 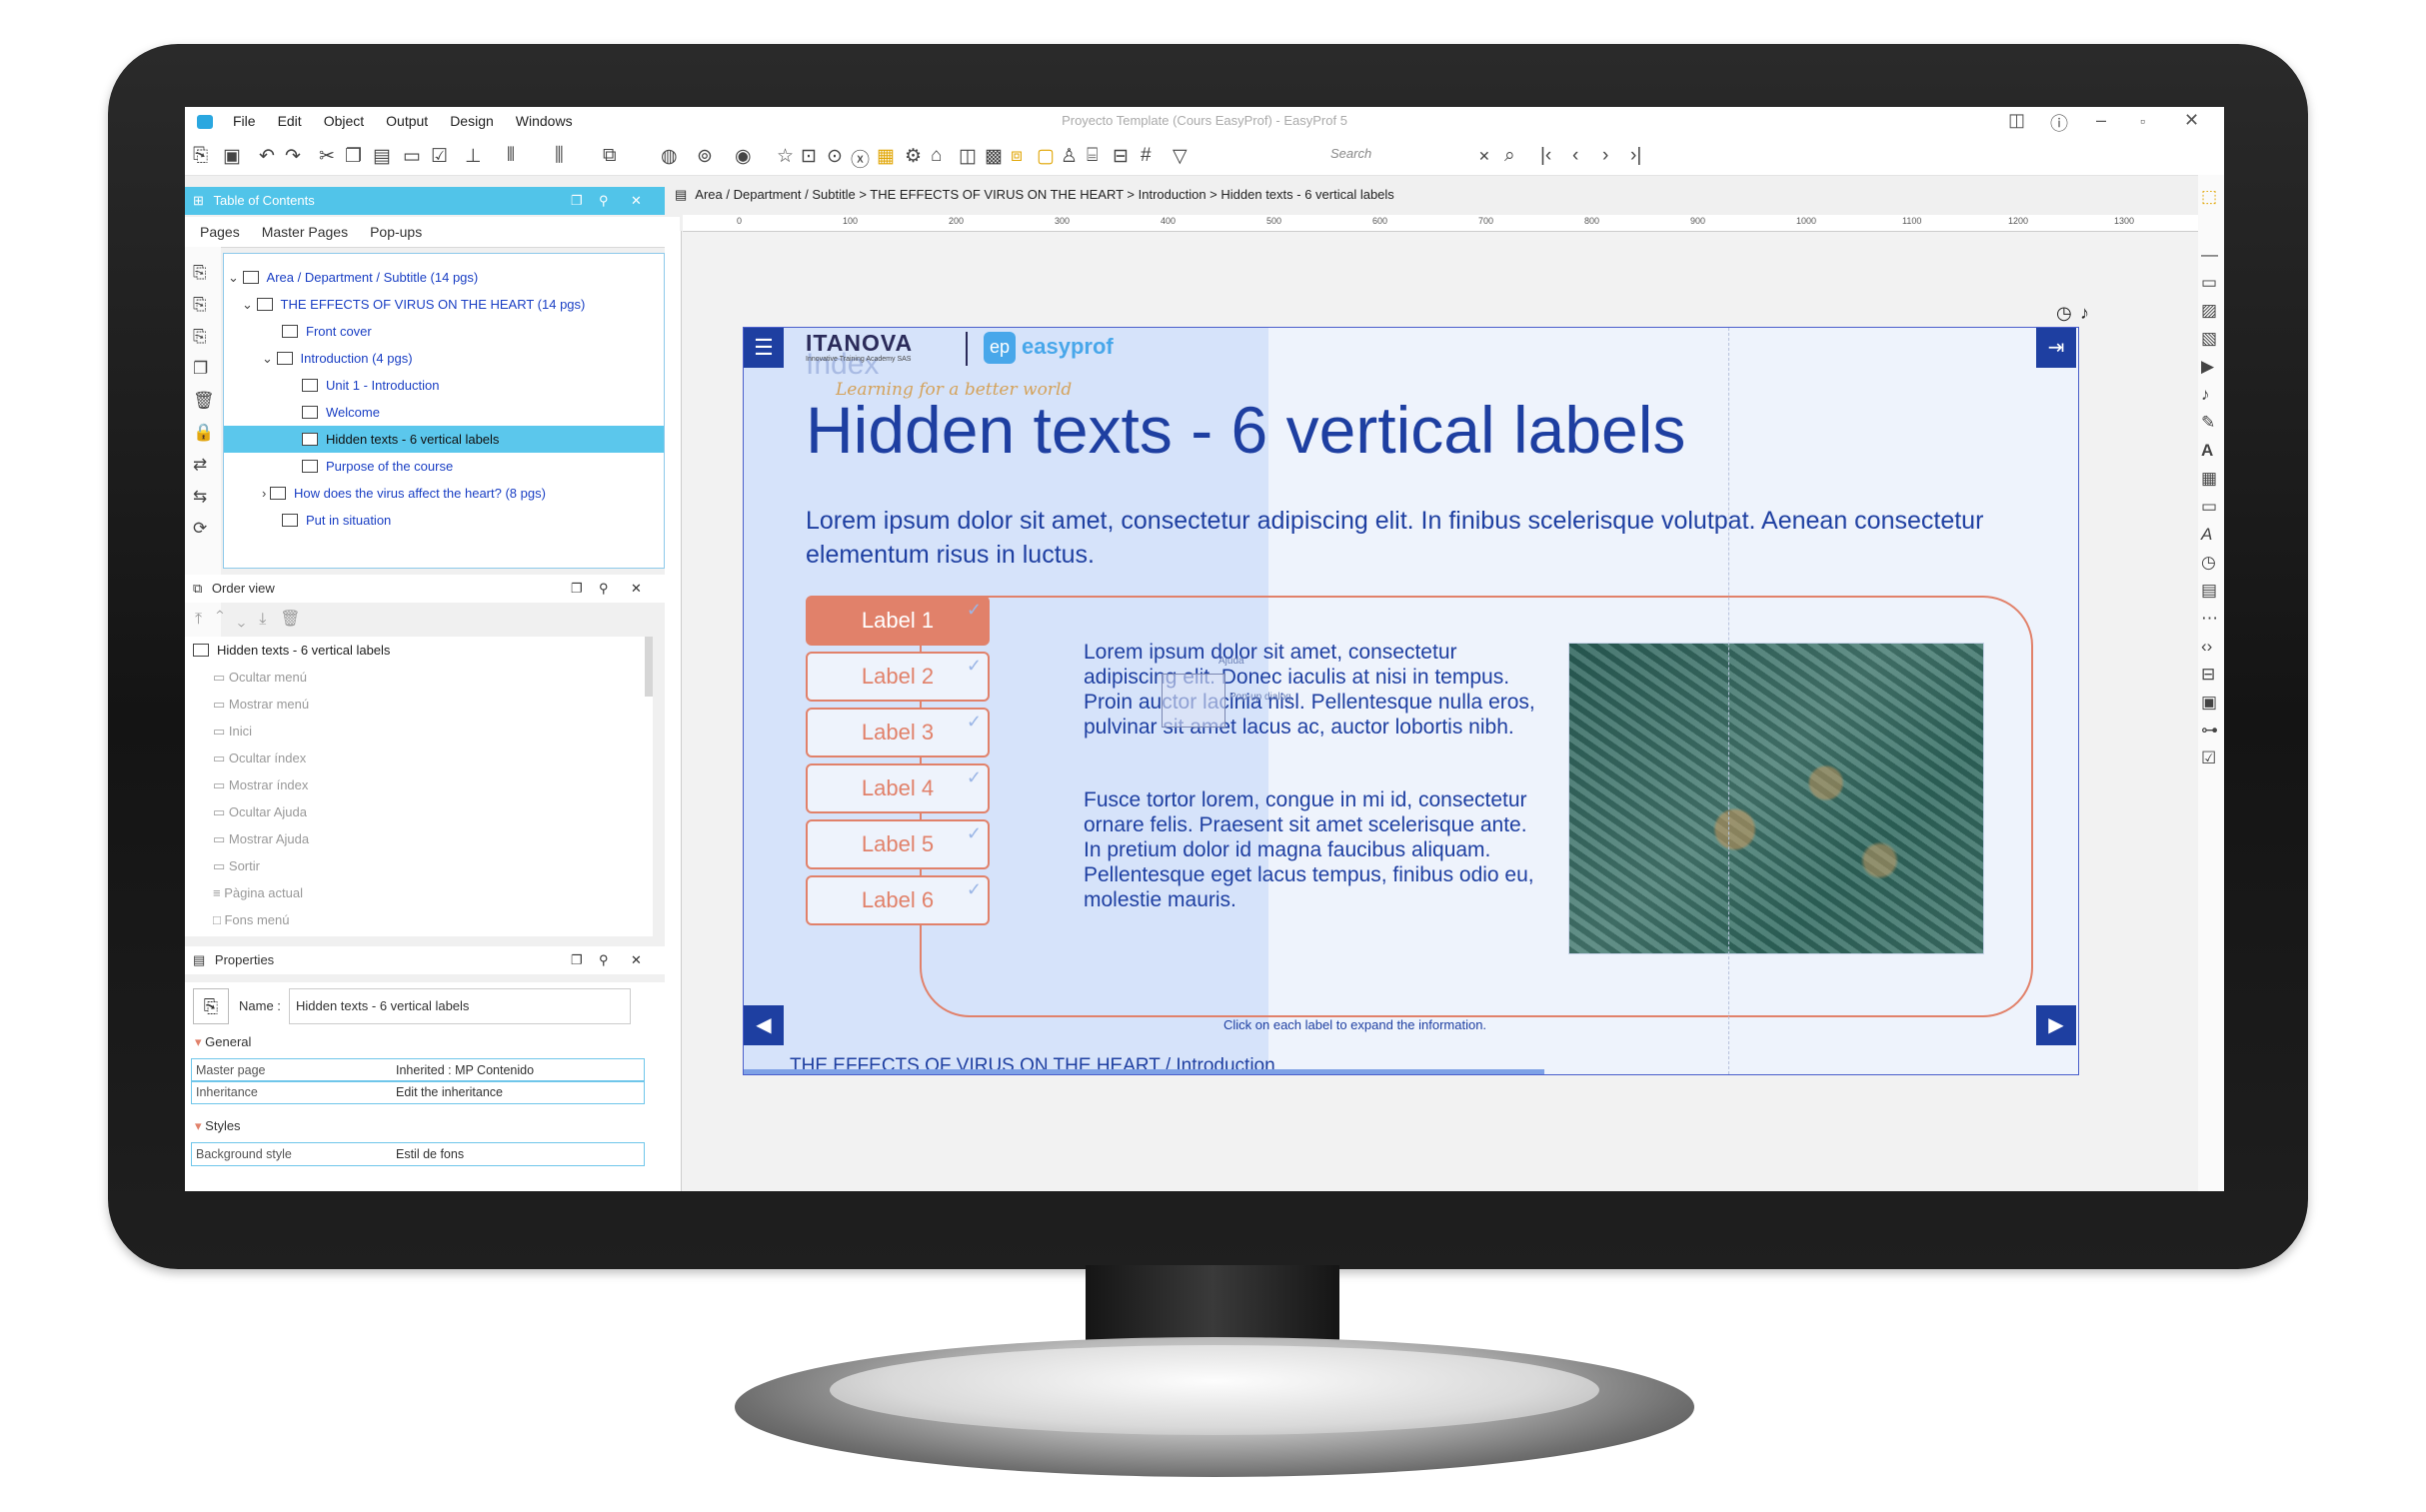 What do you see at coordinates (396, 232) in the screenshot?
I see `tab-pop-ups: Pop-ups` at bounding box center [396, 232].